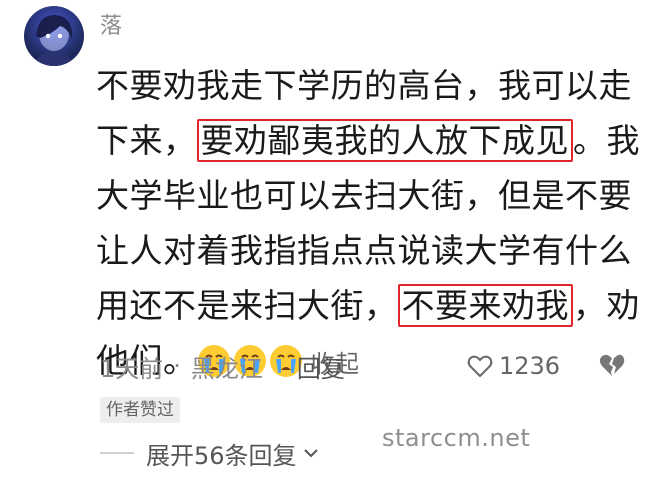 The height and width of the screenshot is (477, 660). What do you see at coordinates (364, 195) in the screenshot?
I see `comment-line-3: 大学毕业也可以去扫大街，但是不要` at bounding box center [364, 195].